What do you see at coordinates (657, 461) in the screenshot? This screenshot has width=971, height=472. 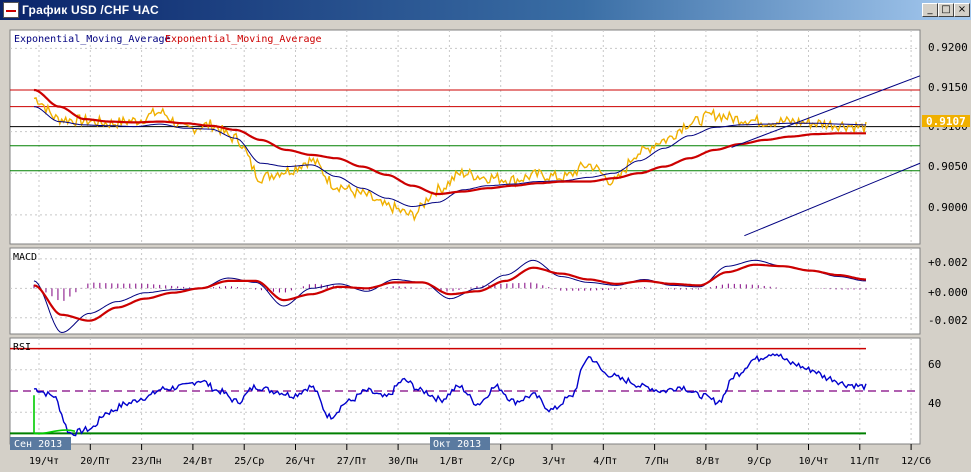 I see `time-tick-label: 7/Пн` at bounding box center [657, 461].